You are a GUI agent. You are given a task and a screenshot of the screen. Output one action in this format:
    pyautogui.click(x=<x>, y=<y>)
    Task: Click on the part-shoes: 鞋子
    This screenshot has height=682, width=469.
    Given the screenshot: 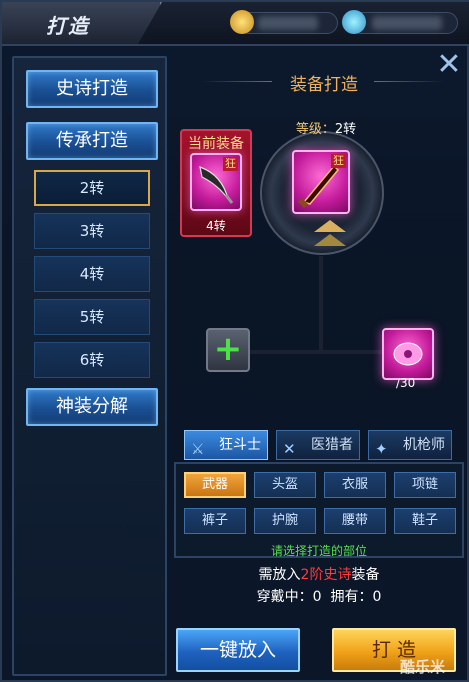 What is the action you would take?
    pyautogui.click(x=425, y=521)
    